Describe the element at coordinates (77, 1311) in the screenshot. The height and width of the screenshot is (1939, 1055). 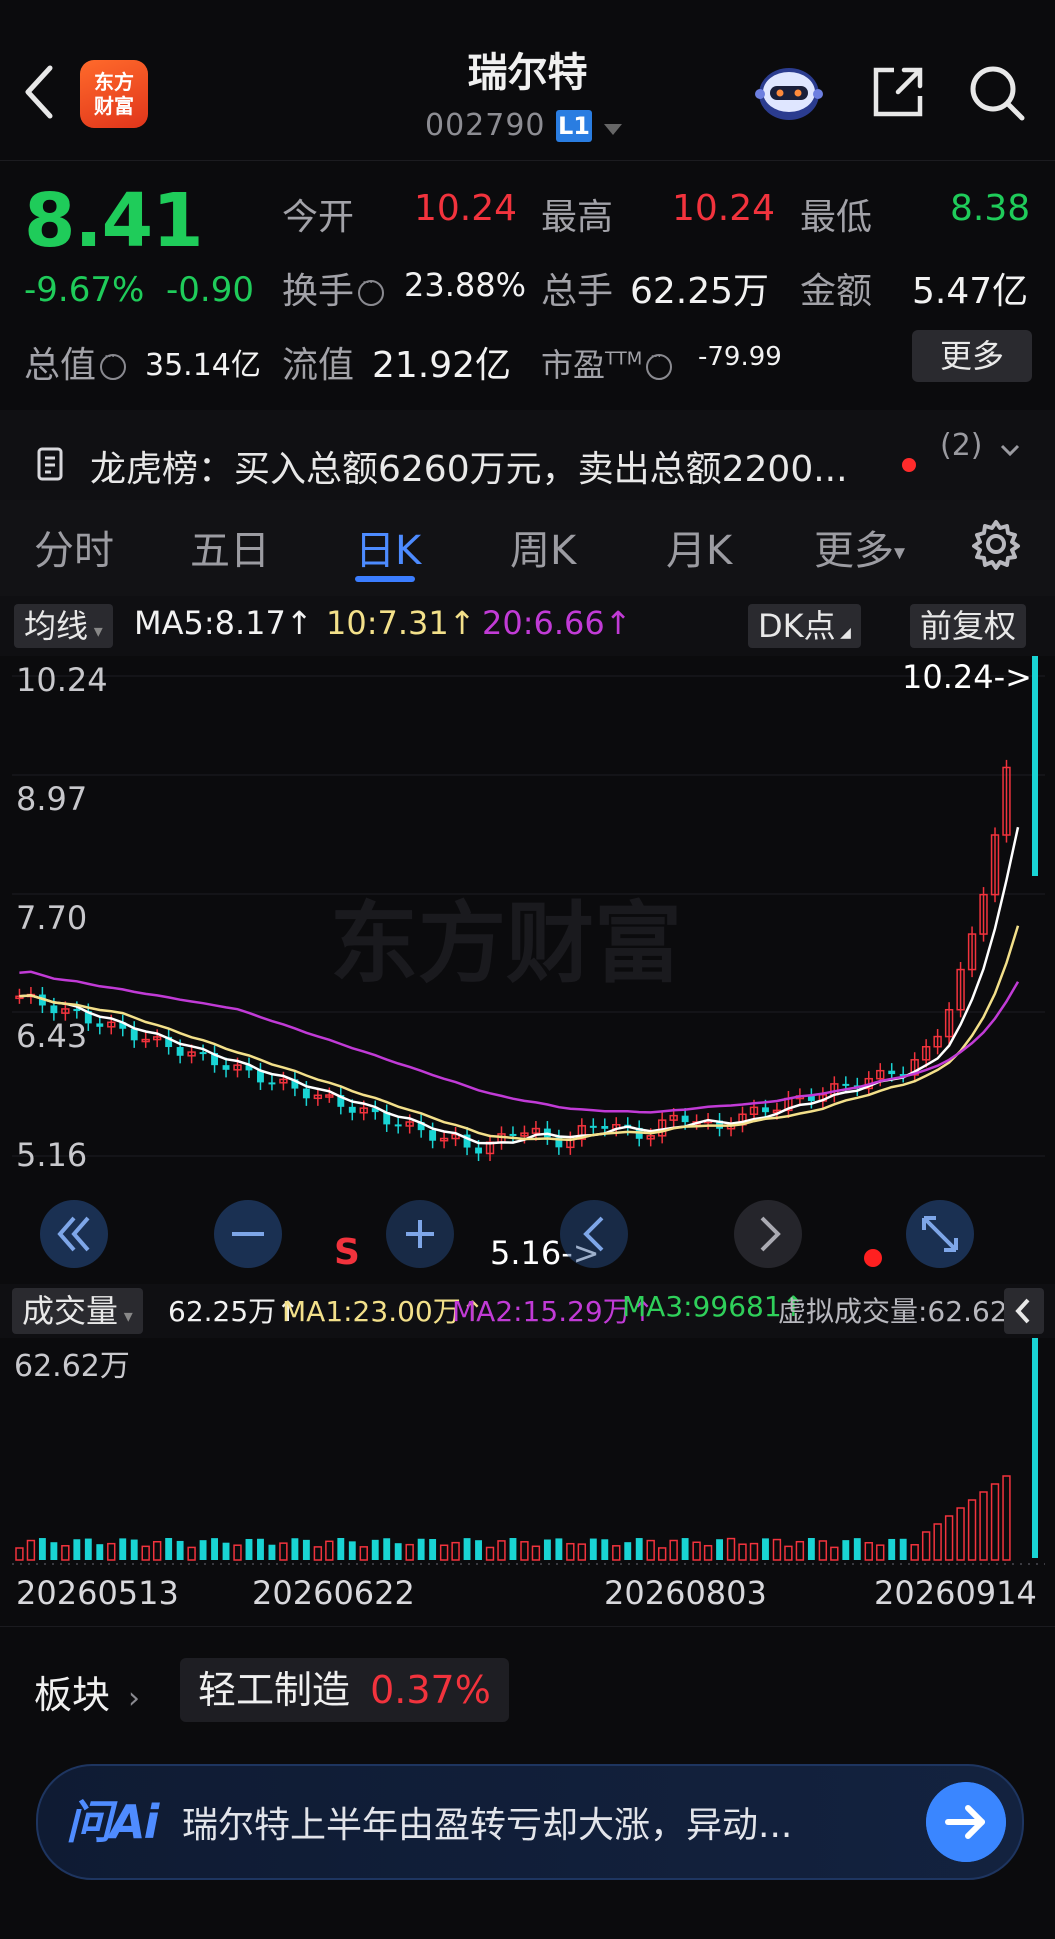
I see `volume-selector: 成交量 ▾` at that location.